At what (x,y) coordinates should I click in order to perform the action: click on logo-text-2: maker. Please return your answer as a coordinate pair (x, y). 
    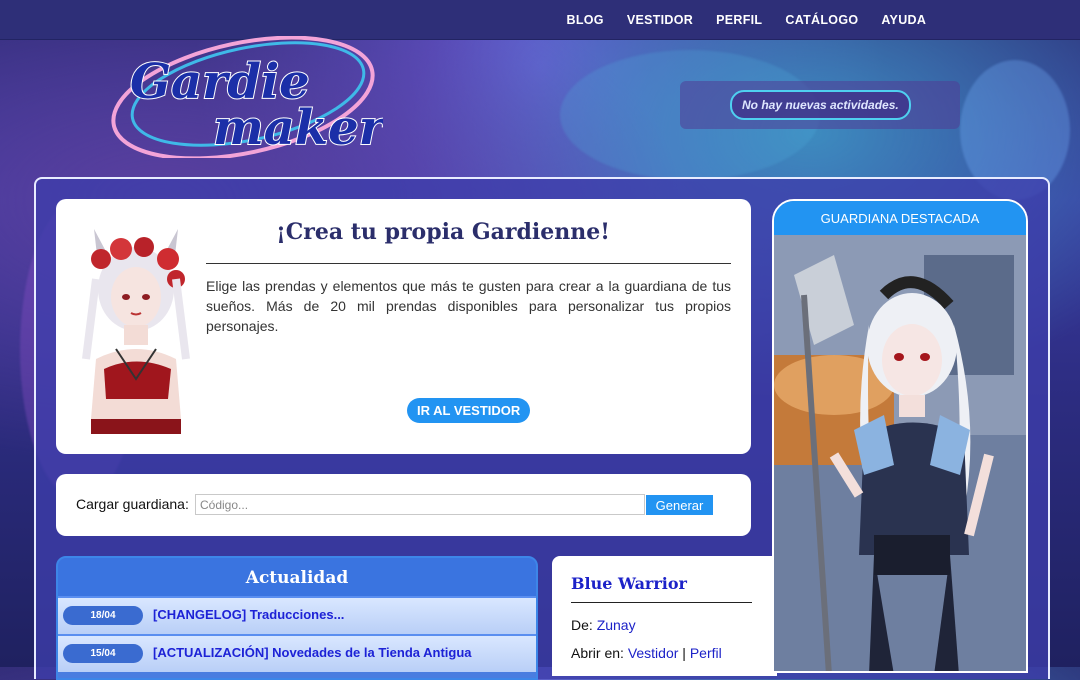
    Looking at the image, I should click on (298, 128).